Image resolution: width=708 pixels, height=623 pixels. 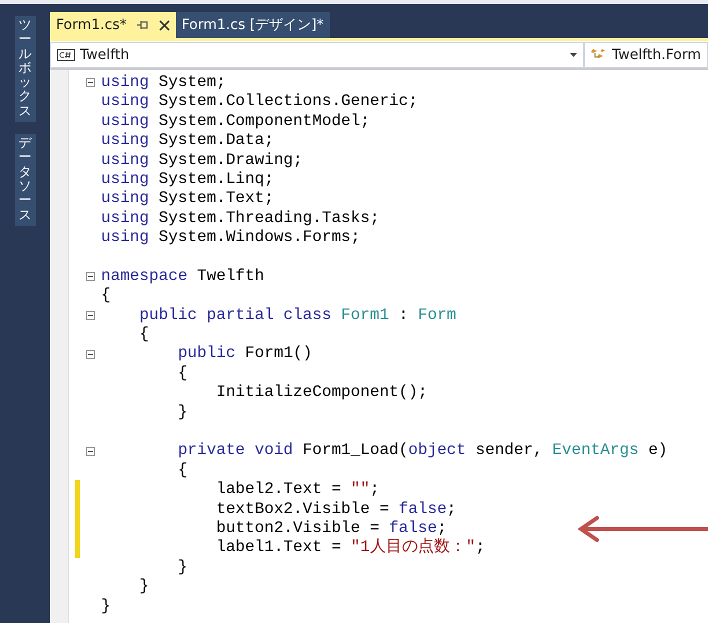 I want to click on code-line: using System.Text;, so click(x=187, y=199).